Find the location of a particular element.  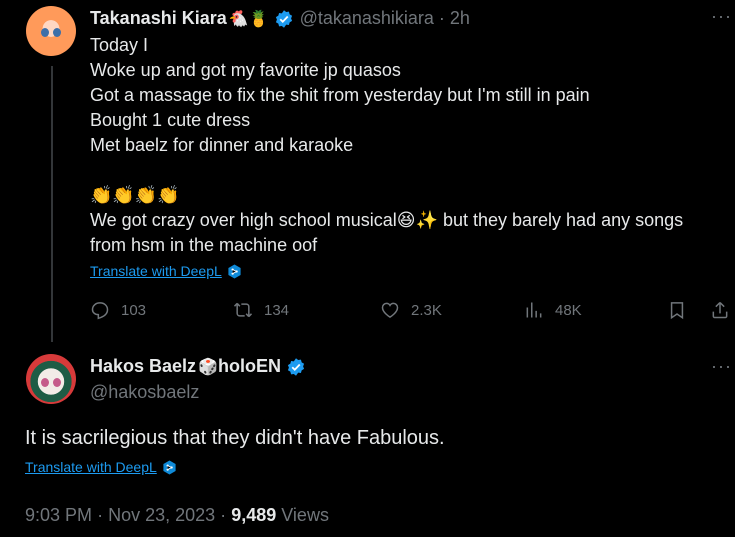

tweet-time: 2h is located at coordinates (460, 18).